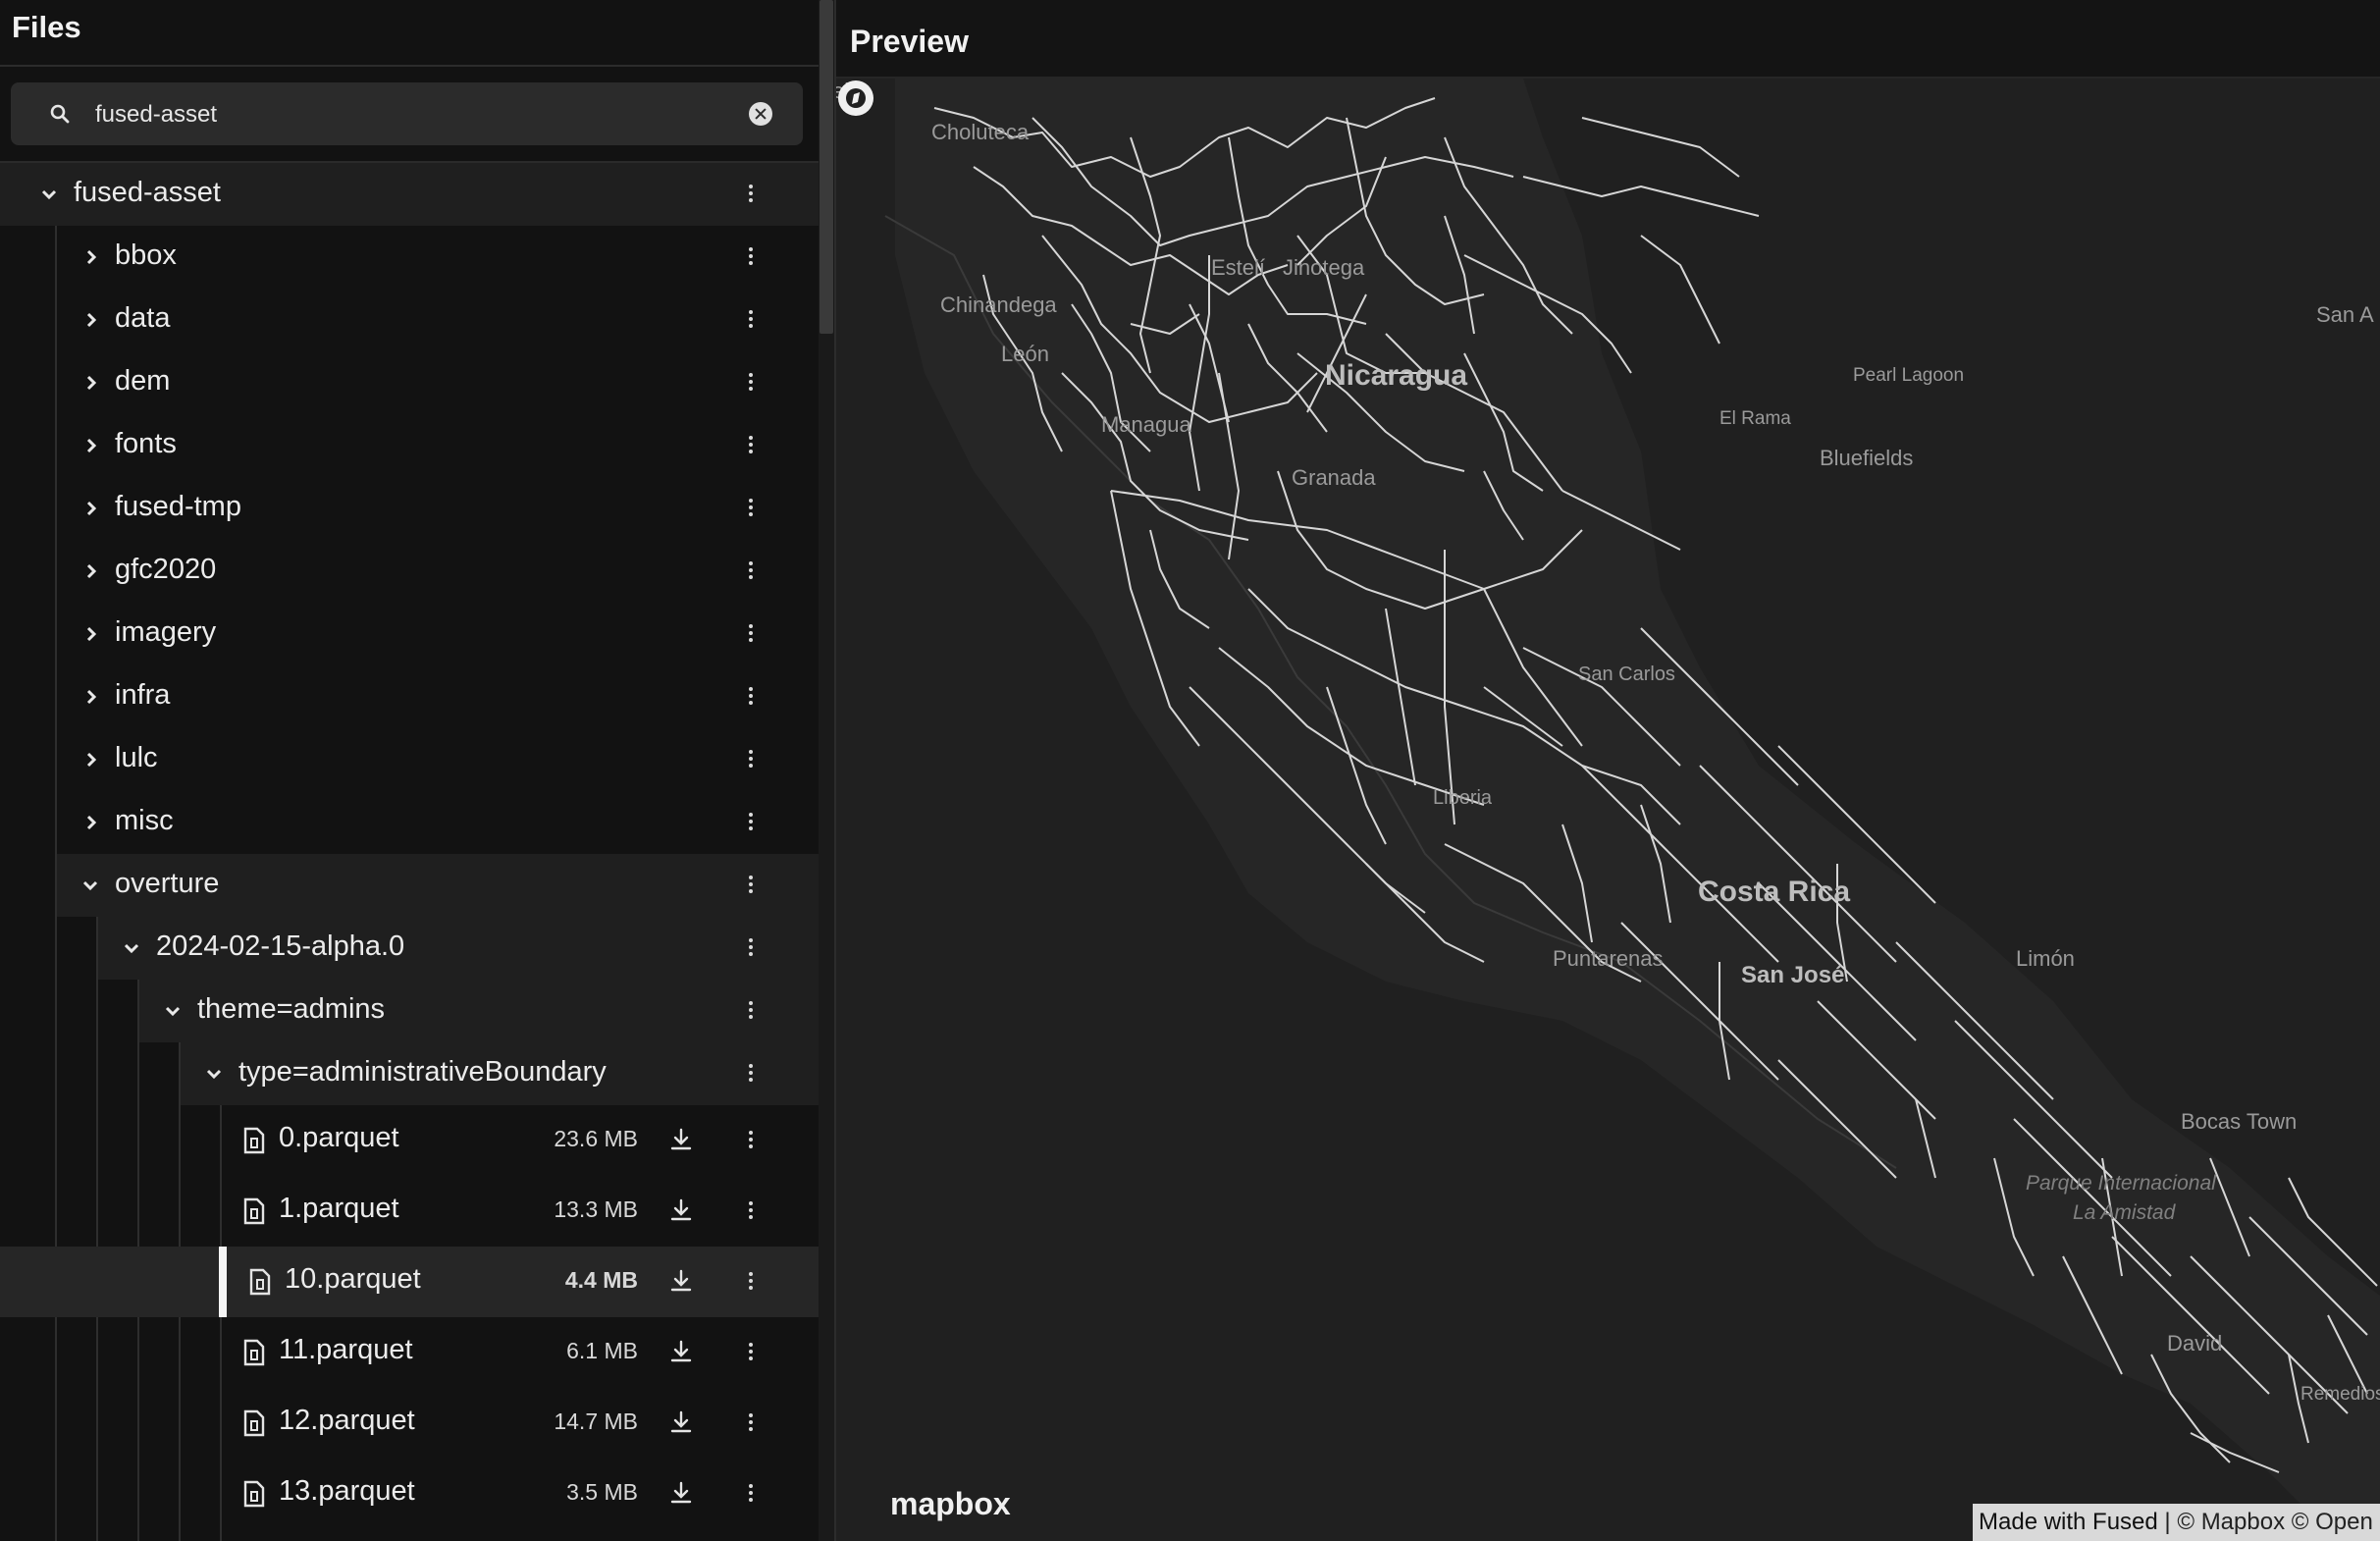 The height and width of the screenshot is (1541, 2380). What do you see at coordinates (409, 823) in the screenshot?
I see `tree-folder-misc: misc` at bounding box center [409, 823].